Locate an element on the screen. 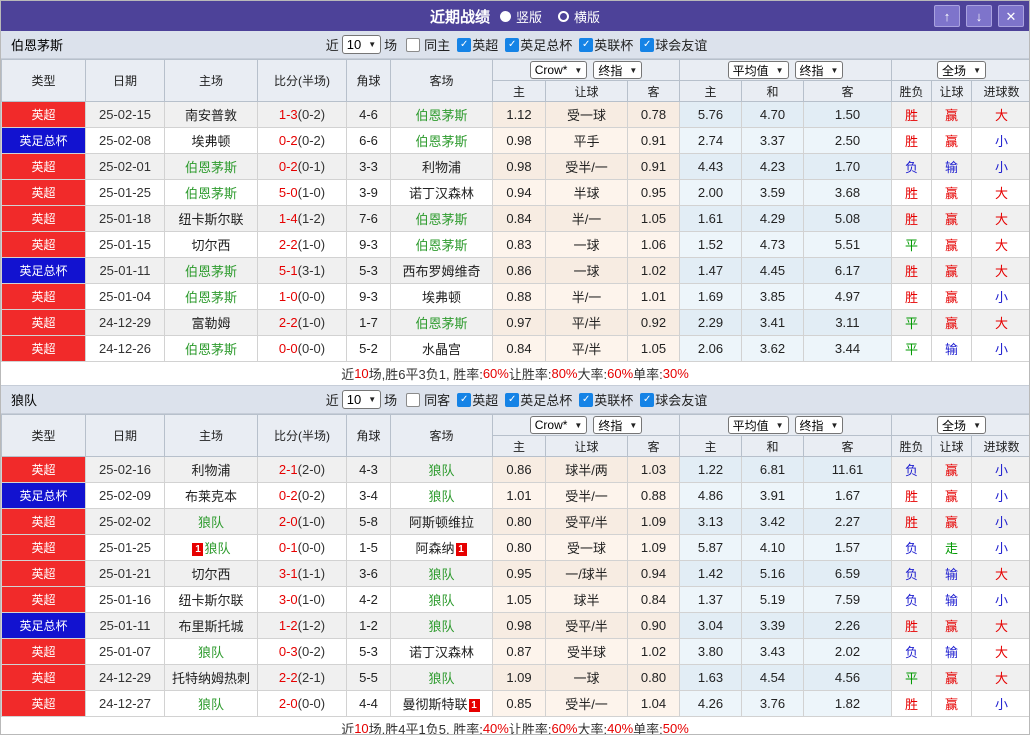 The height and width of the screenshot is (735, 1030). league-label: 球会友谊 is located at coordinates (681, 401).